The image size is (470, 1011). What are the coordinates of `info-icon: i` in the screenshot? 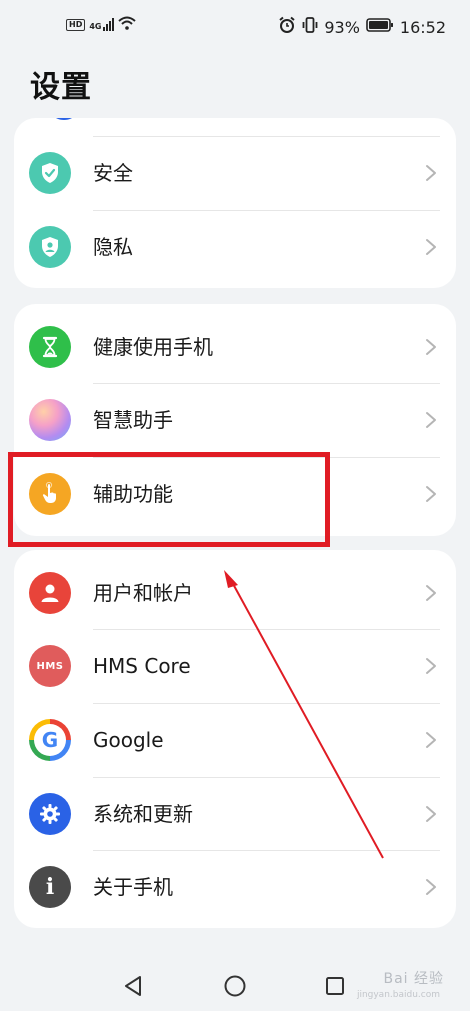 It's located at (50, 887).